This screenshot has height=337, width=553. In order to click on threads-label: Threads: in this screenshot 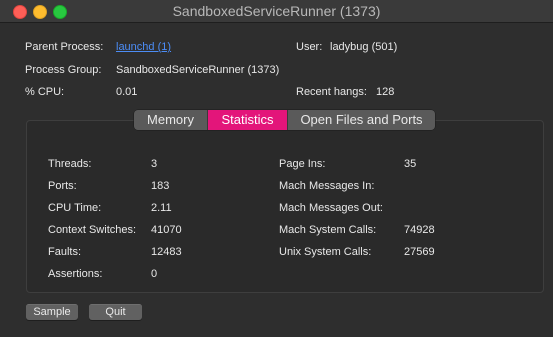, I will do `click(70, 164)`.